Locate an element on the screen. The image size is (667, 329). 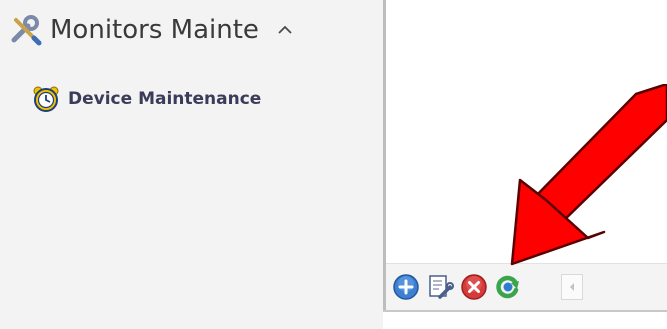
sidebar-item-label: Device Maintenance is located at coordinates (165, 99).